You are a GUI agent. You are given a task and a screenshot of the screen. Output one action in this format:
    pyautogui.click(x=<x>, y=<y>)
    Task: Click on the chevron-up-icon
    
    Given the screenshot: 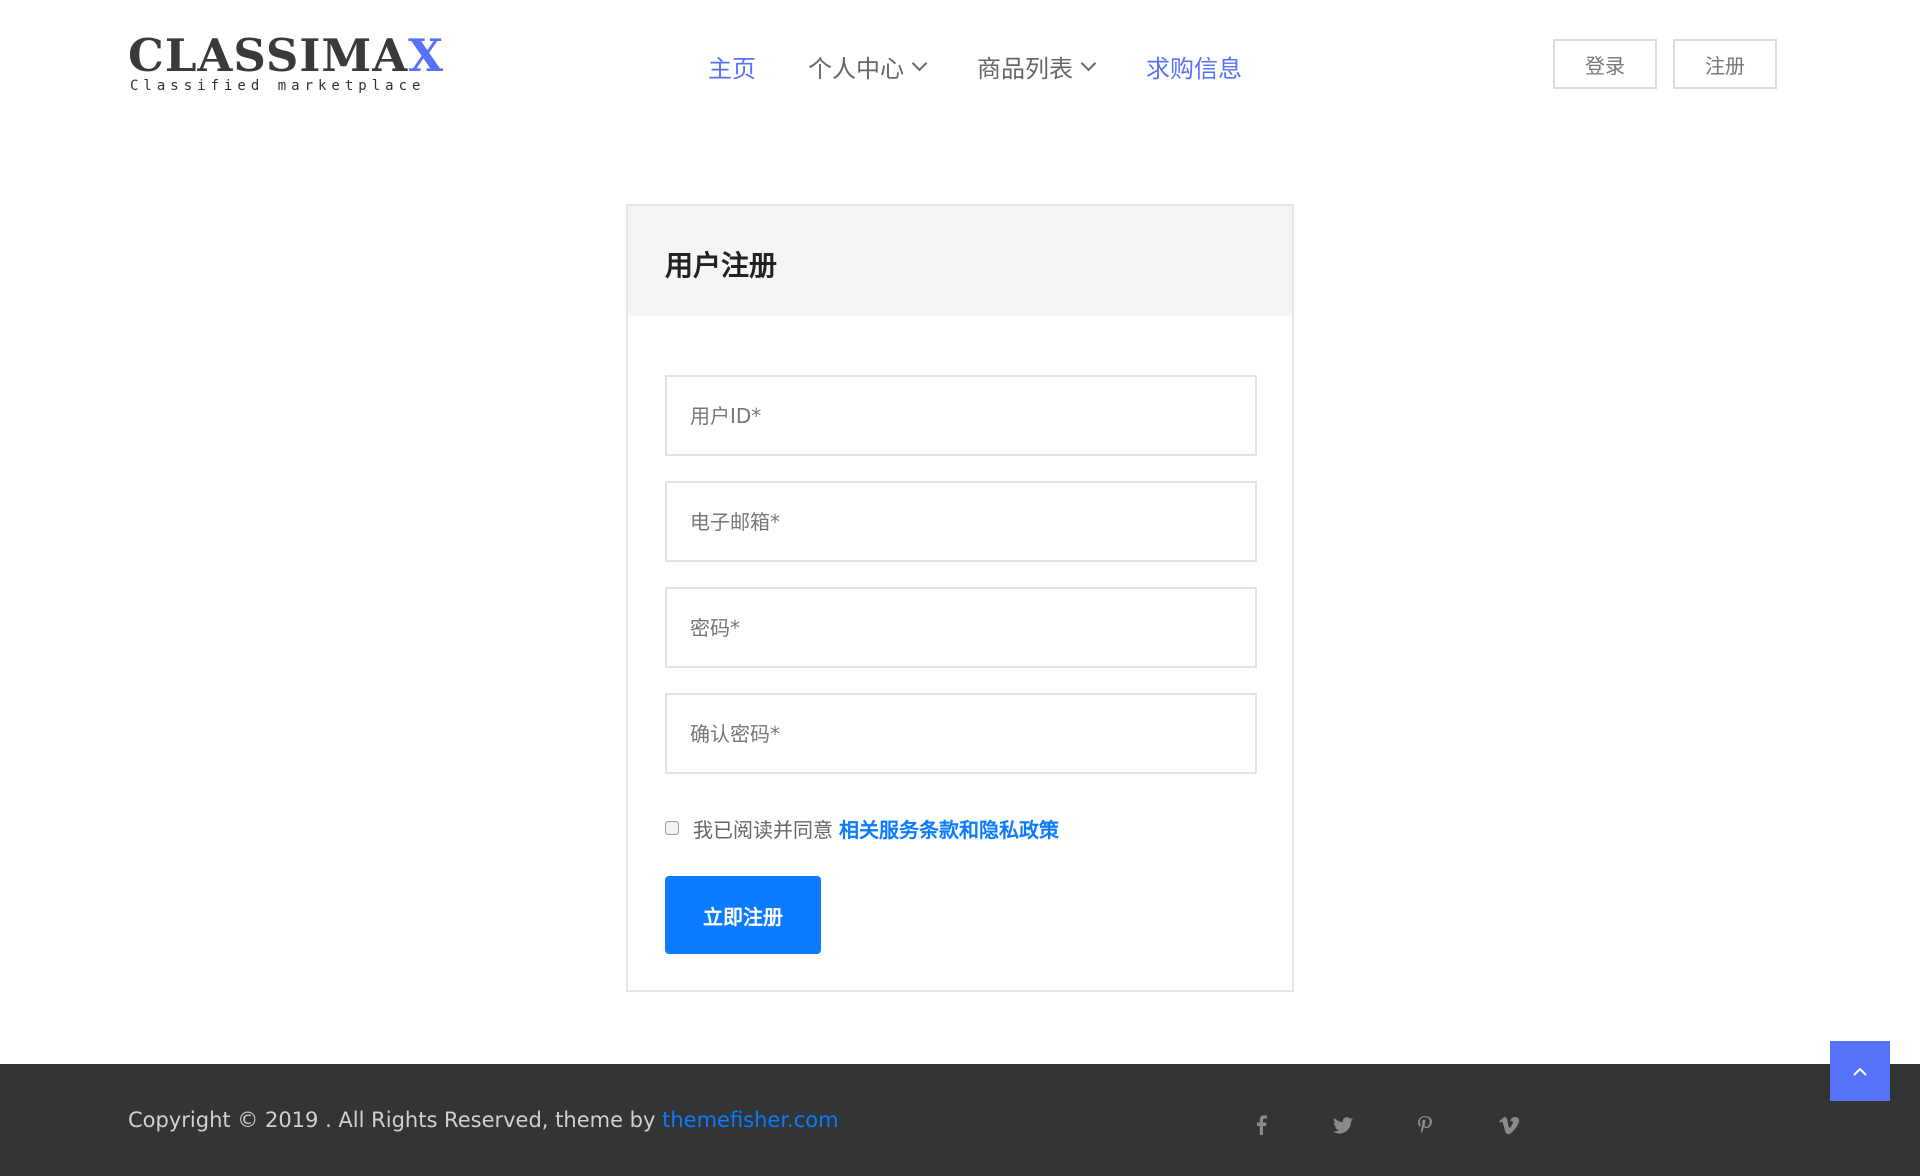 What is the action you would take?
    pyautogui.click(x=1860, y=1071)
    